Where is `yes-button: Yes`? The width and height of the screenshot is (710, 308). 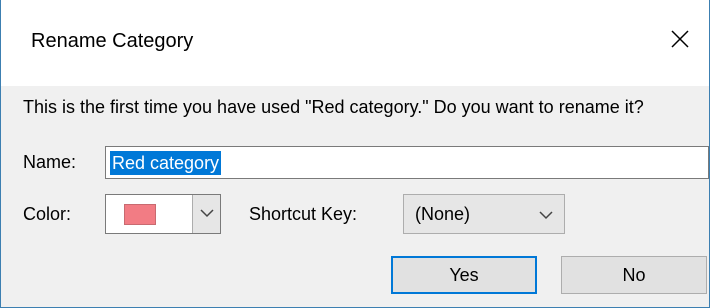
yes-button: Yes is located at coordinates (464, 275).